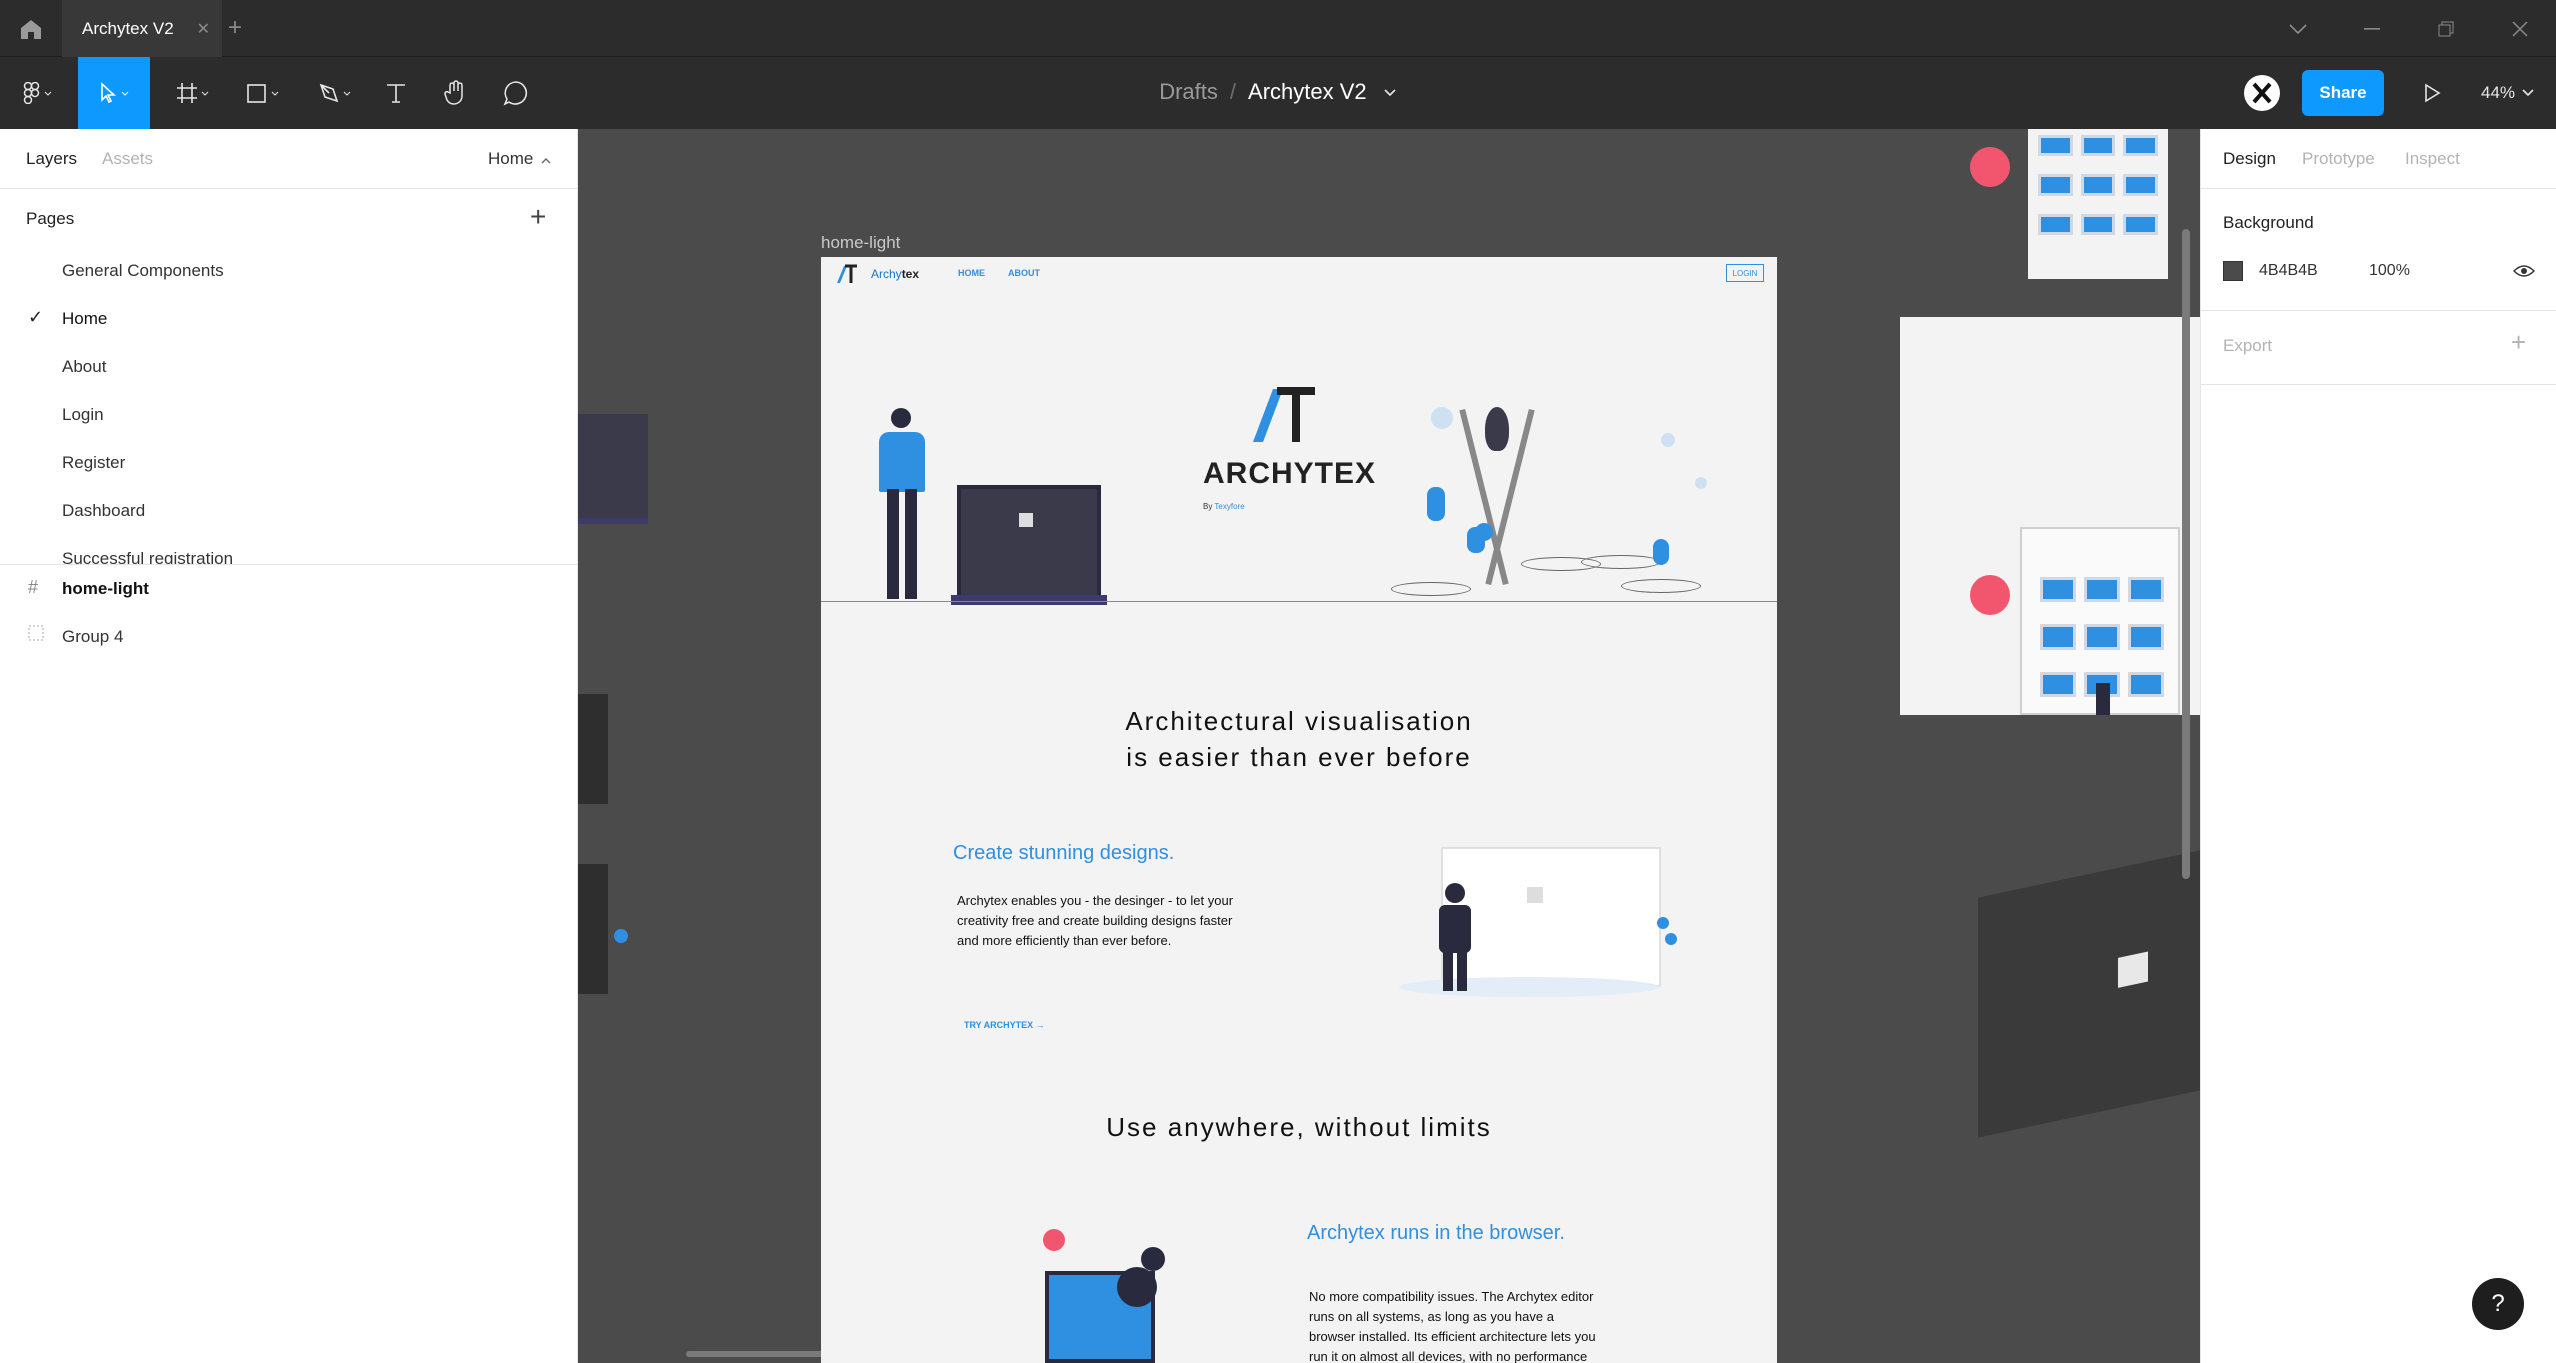 The height and width of the screenshot is (1363, 2556). I want to click on building-illustration, so click(2100, 621).